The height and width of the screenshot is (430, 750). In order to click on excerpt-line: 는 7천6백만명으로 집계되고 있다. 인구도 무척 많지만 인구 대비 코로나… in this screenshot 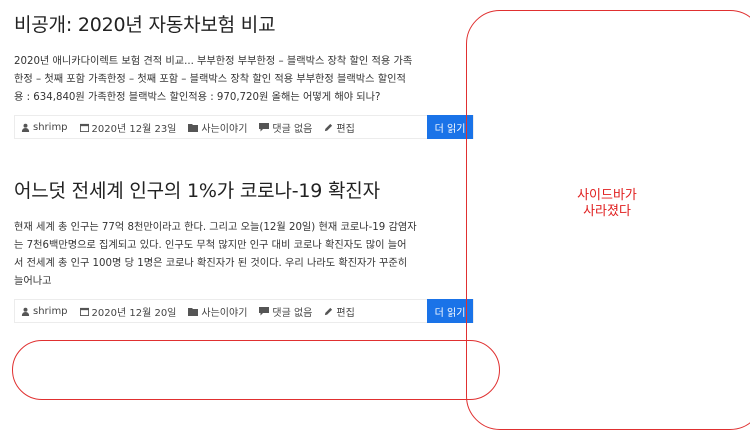, I will do `click(210, 245)`.